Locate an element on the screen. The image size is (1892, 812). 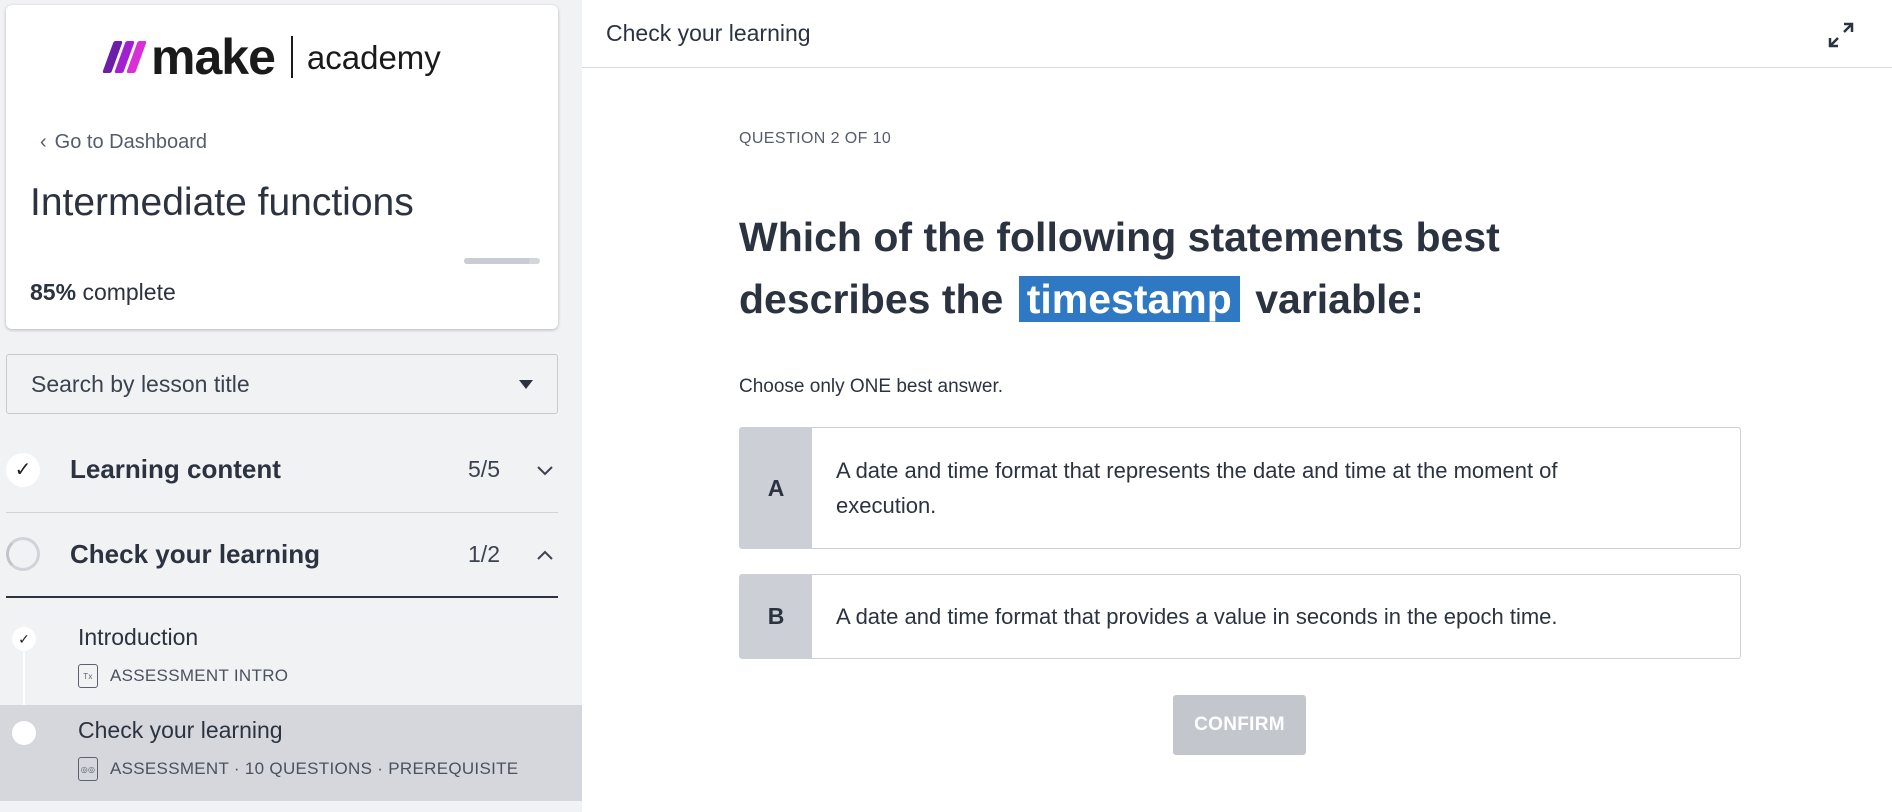
progress-suffix: complete is located at coordinates (129, 292).